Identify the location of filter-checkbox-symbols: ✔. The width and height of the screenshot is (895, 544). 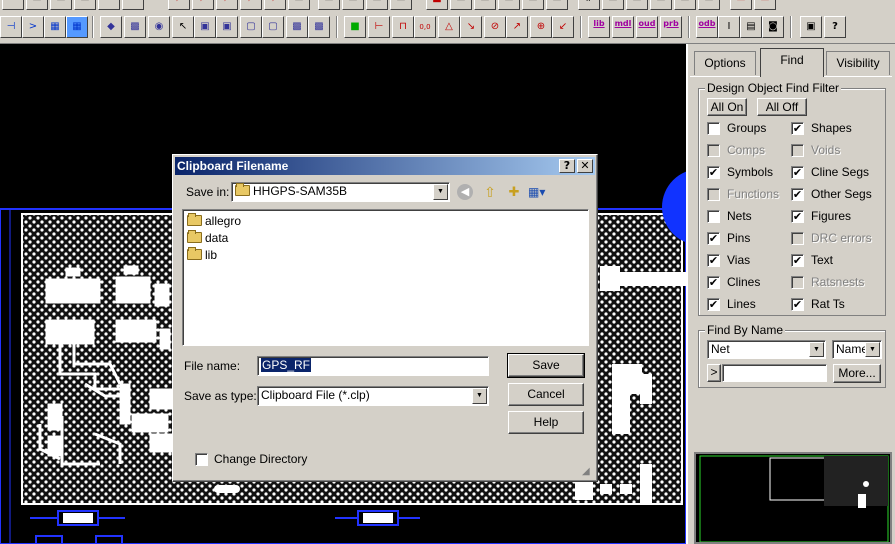
(713, 172).